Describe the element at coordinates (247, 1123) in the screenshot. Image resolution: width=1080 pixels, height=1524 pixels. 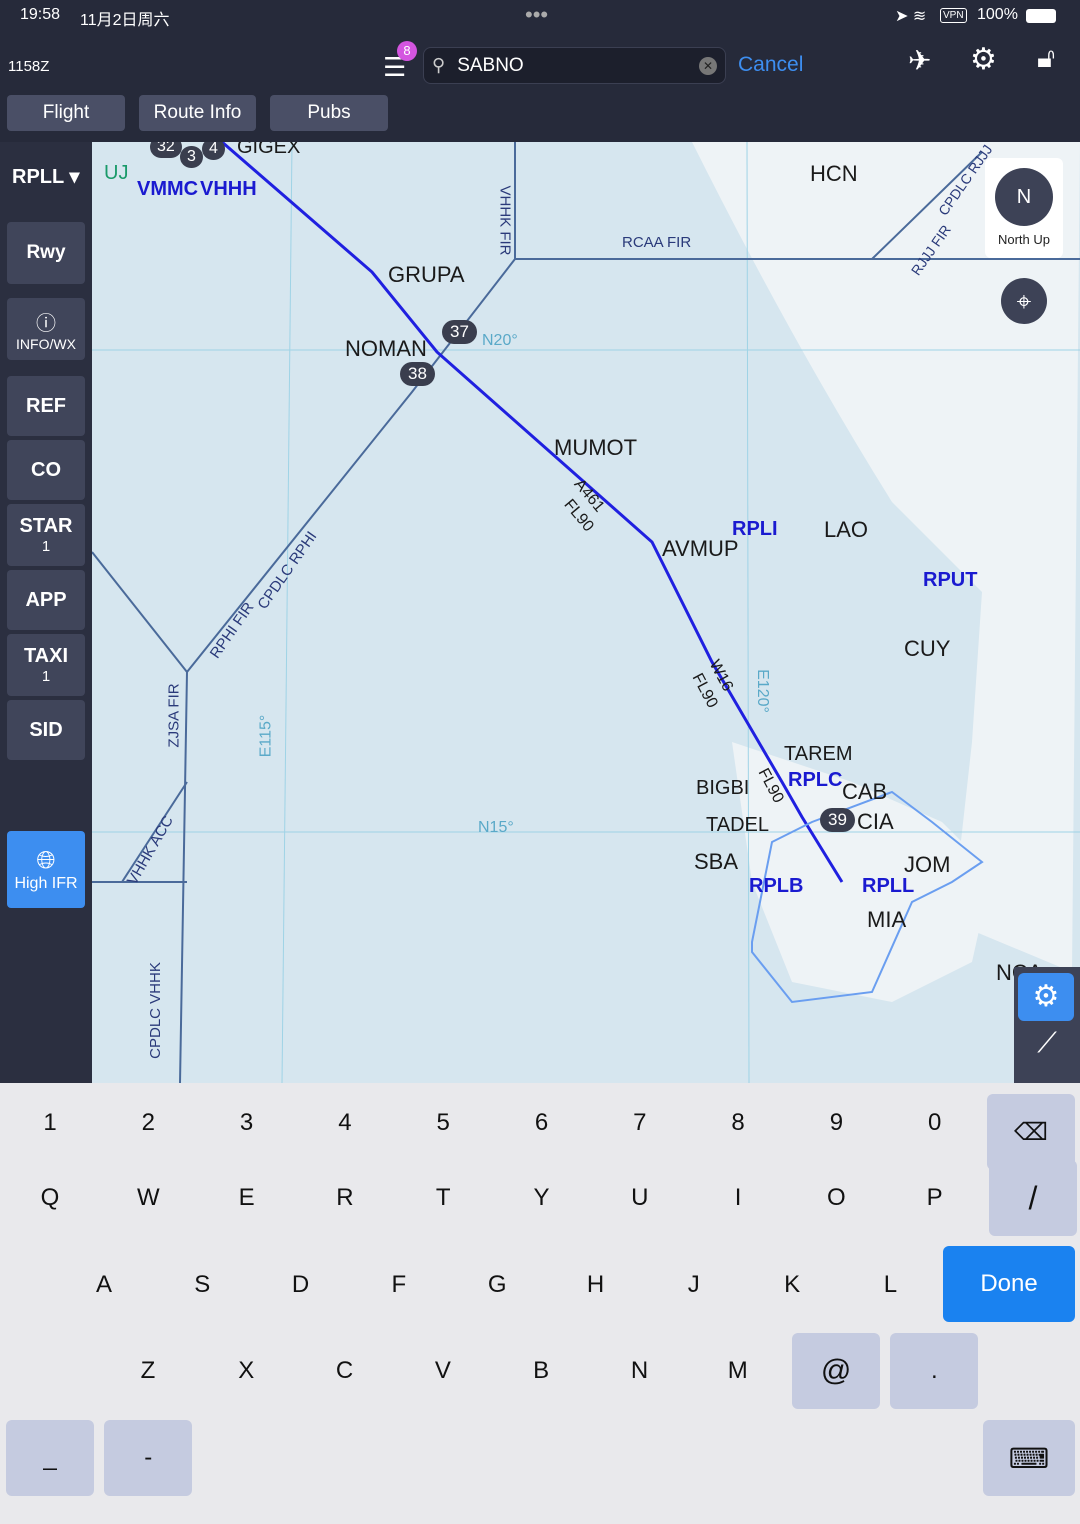
I see `key-3: 3` at that location.